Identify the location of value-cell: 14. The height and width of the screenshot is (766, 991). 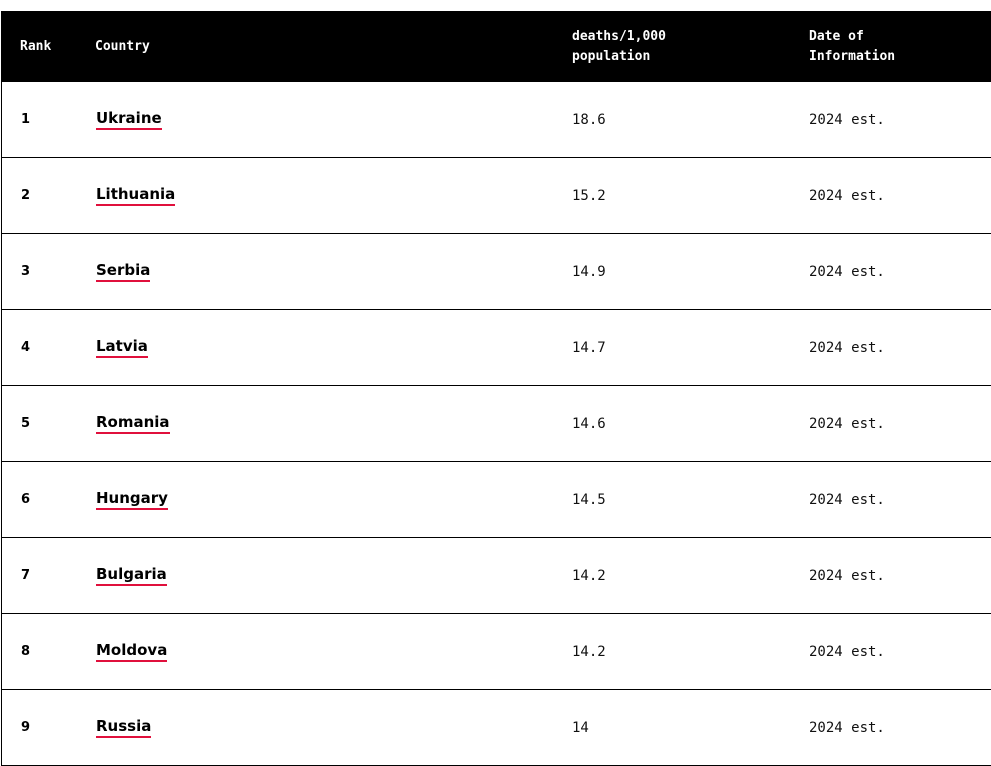
(580, 727).